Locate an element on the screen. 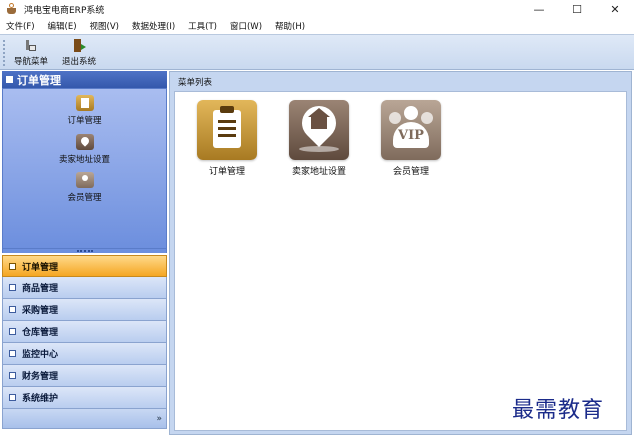  watermark-text: 最需教育 is located at coordinates (558, 410).